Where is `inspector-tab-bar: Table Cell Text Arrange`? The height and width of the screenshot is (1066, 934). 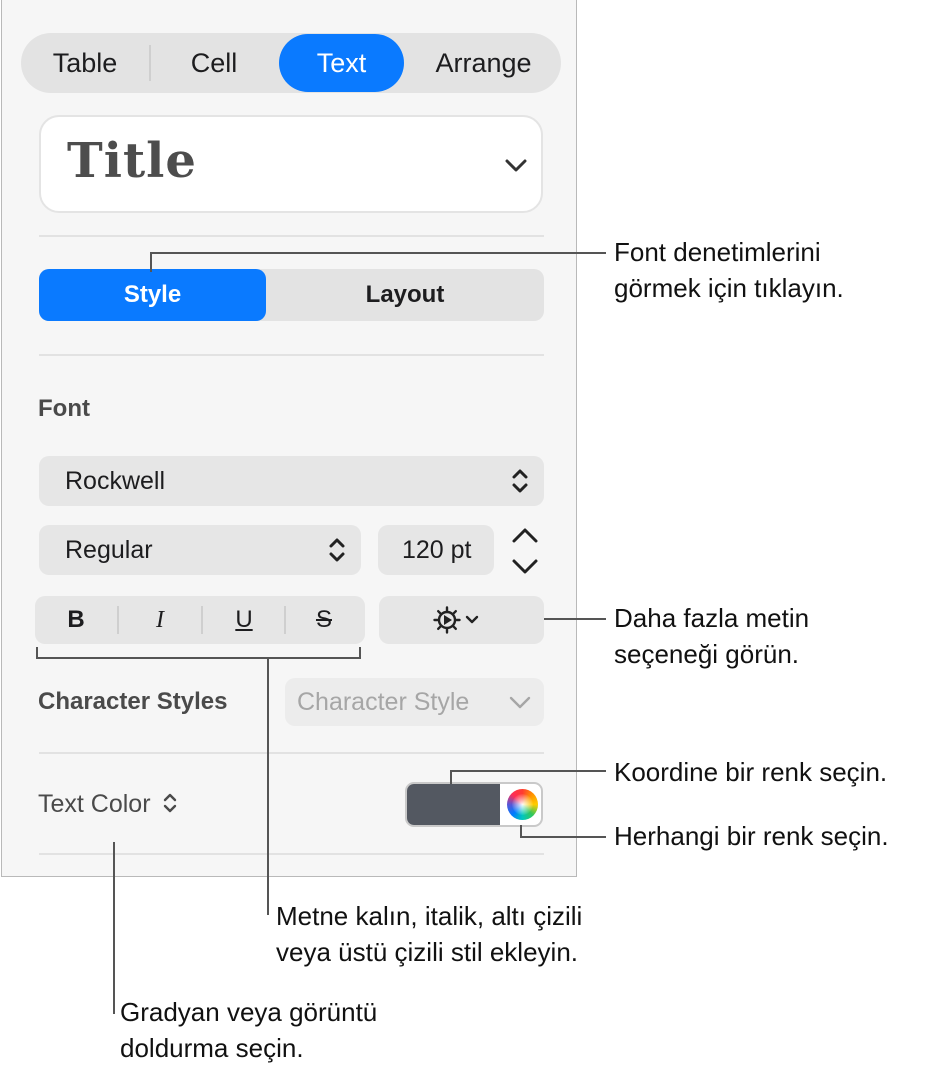
inspector-tab-bar: Table Cell Text Arrange is located at coordinates (291, 63).